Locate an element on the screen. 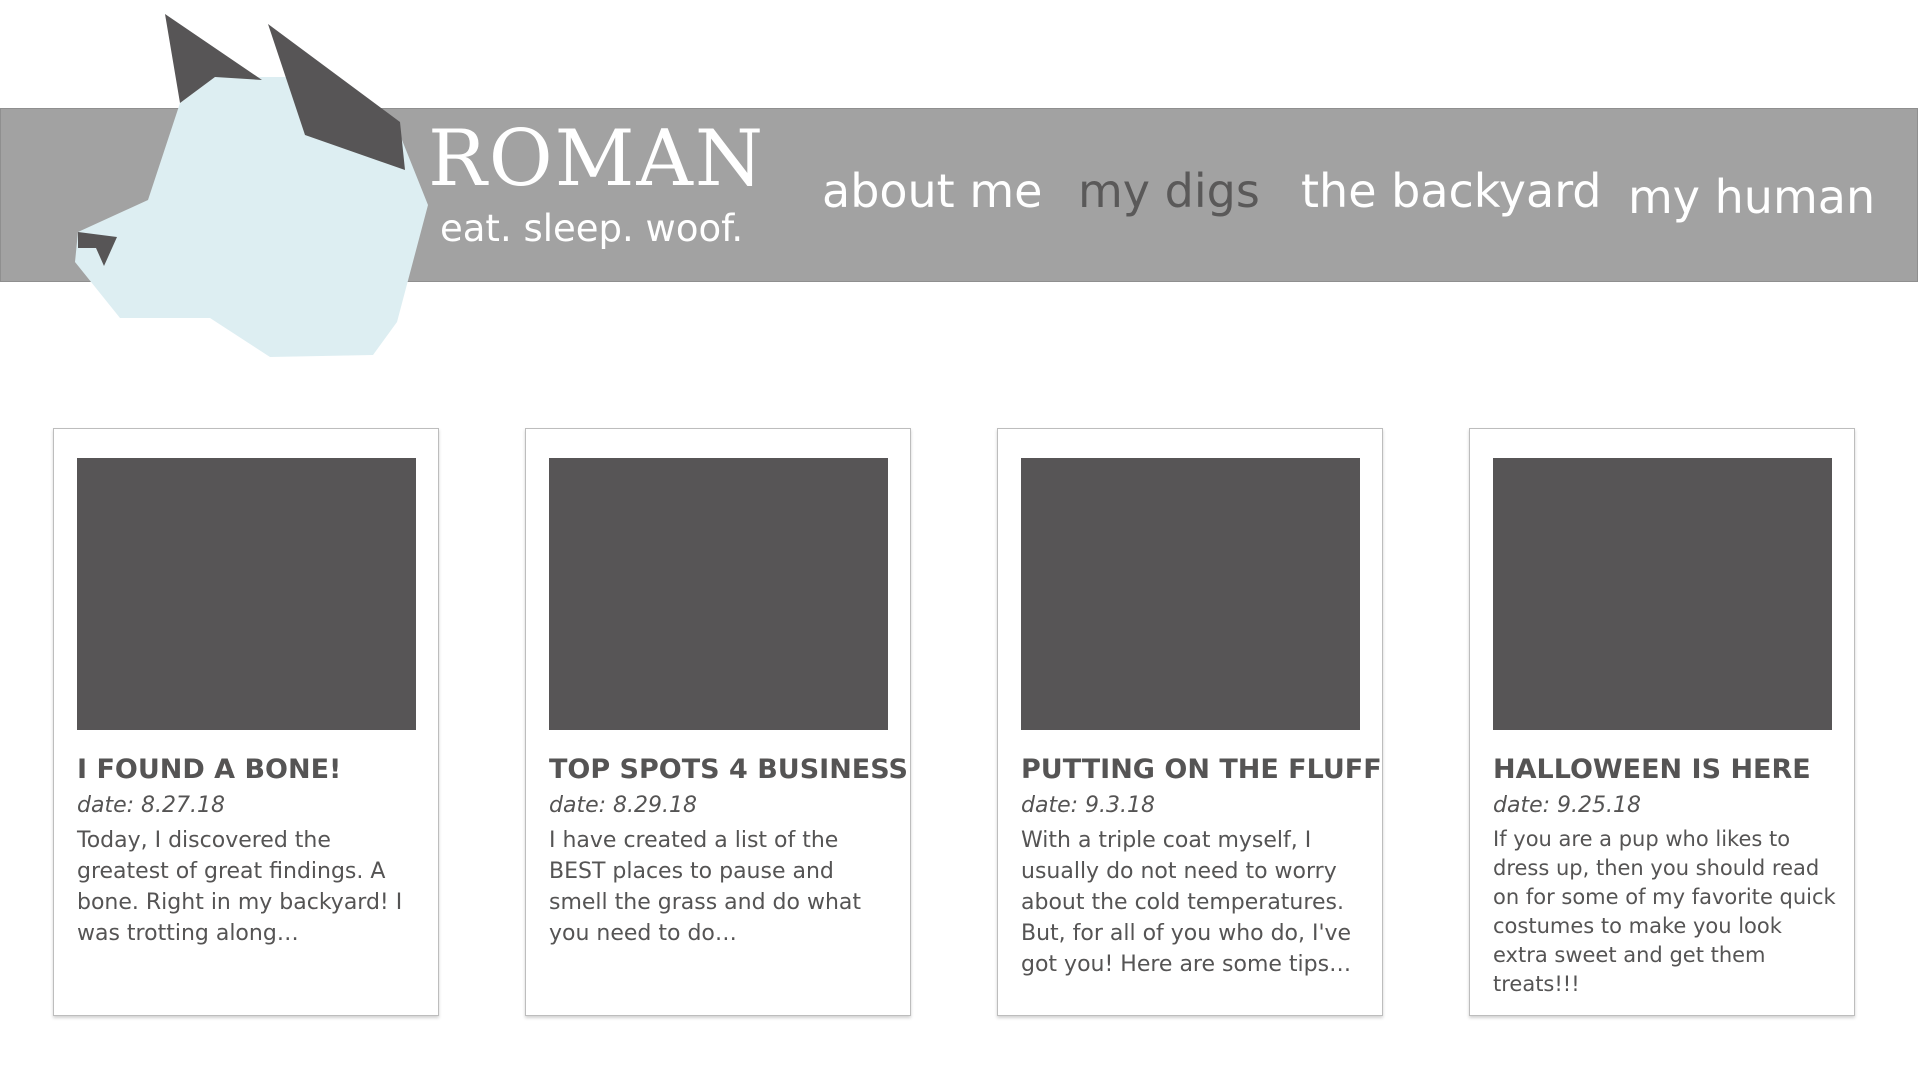  post-title: I FOUND A BONE! is located at coordinates (252, 770).